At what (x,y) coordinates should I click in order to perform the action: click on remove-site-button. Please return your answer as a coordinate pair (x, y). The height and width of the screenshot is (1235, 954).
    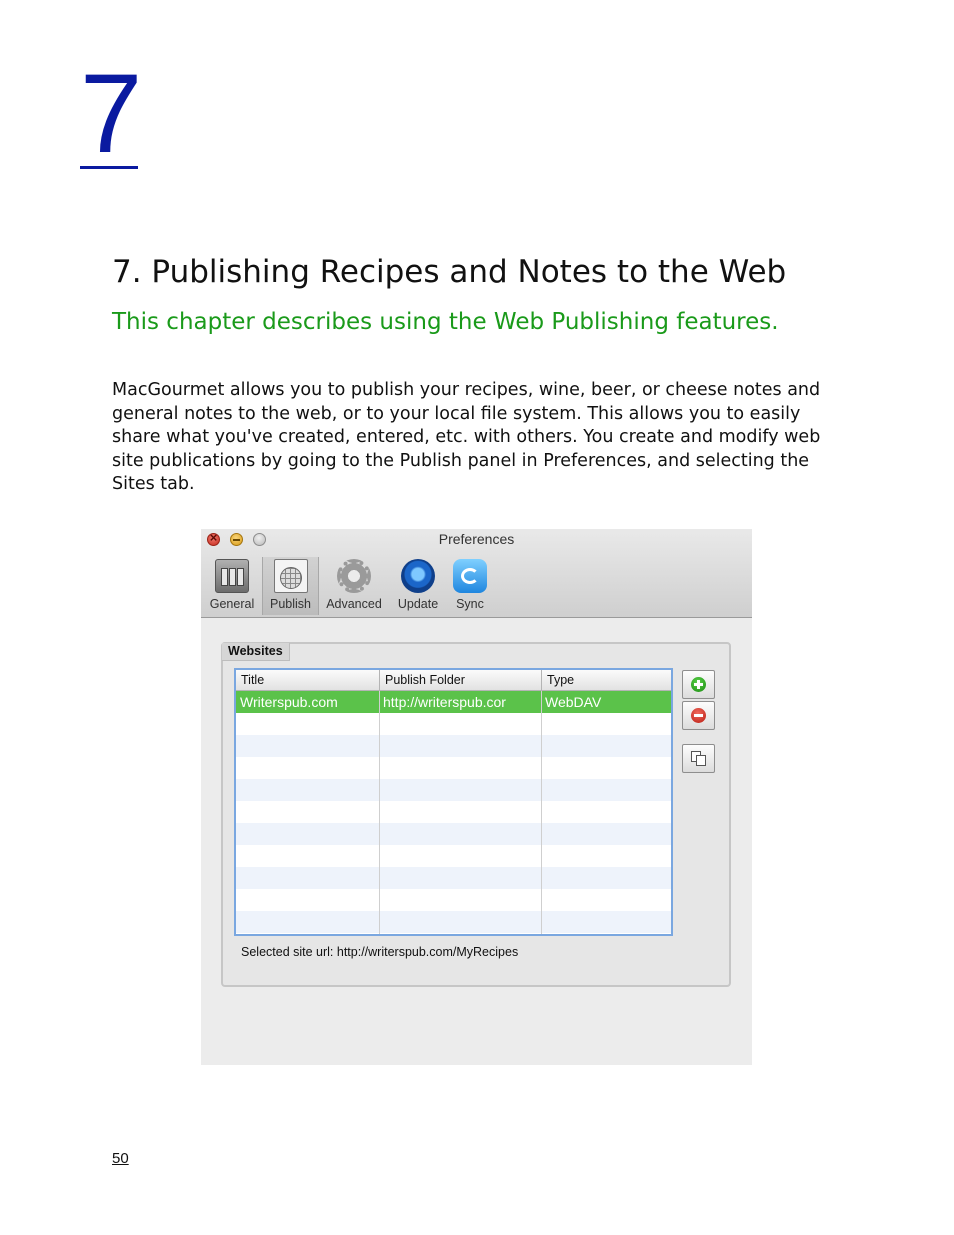
    Looking at the image, I should click on (698, 715).